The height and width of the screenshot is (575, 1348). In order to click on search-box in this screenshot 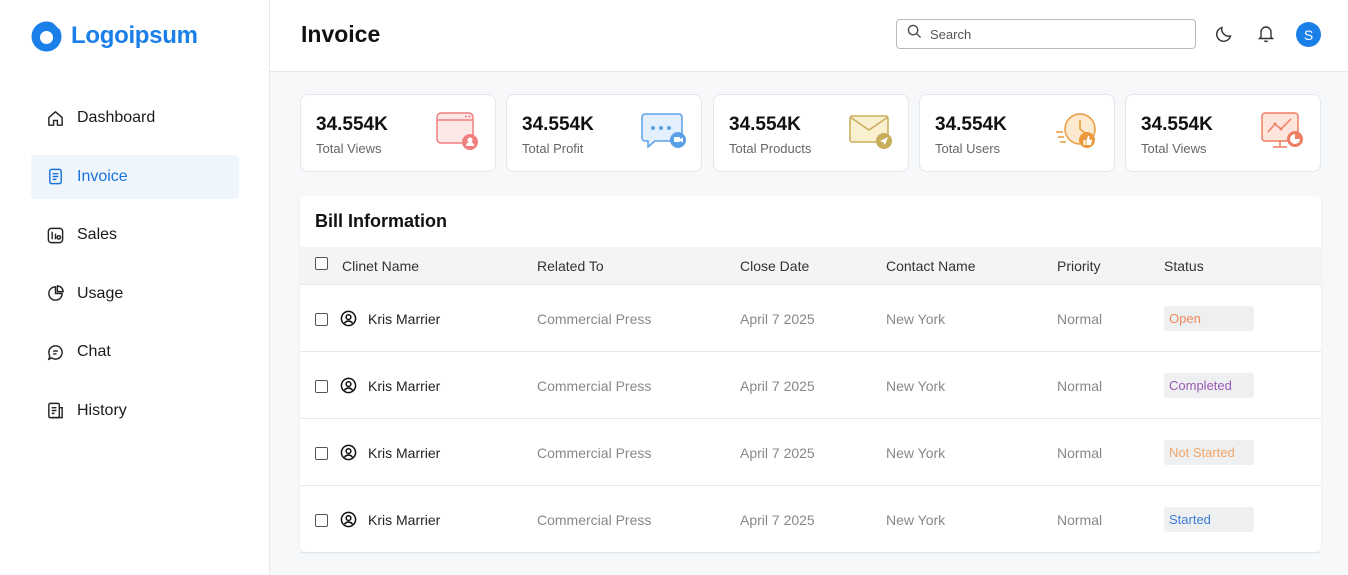, I will do `click(1046, 34)`.